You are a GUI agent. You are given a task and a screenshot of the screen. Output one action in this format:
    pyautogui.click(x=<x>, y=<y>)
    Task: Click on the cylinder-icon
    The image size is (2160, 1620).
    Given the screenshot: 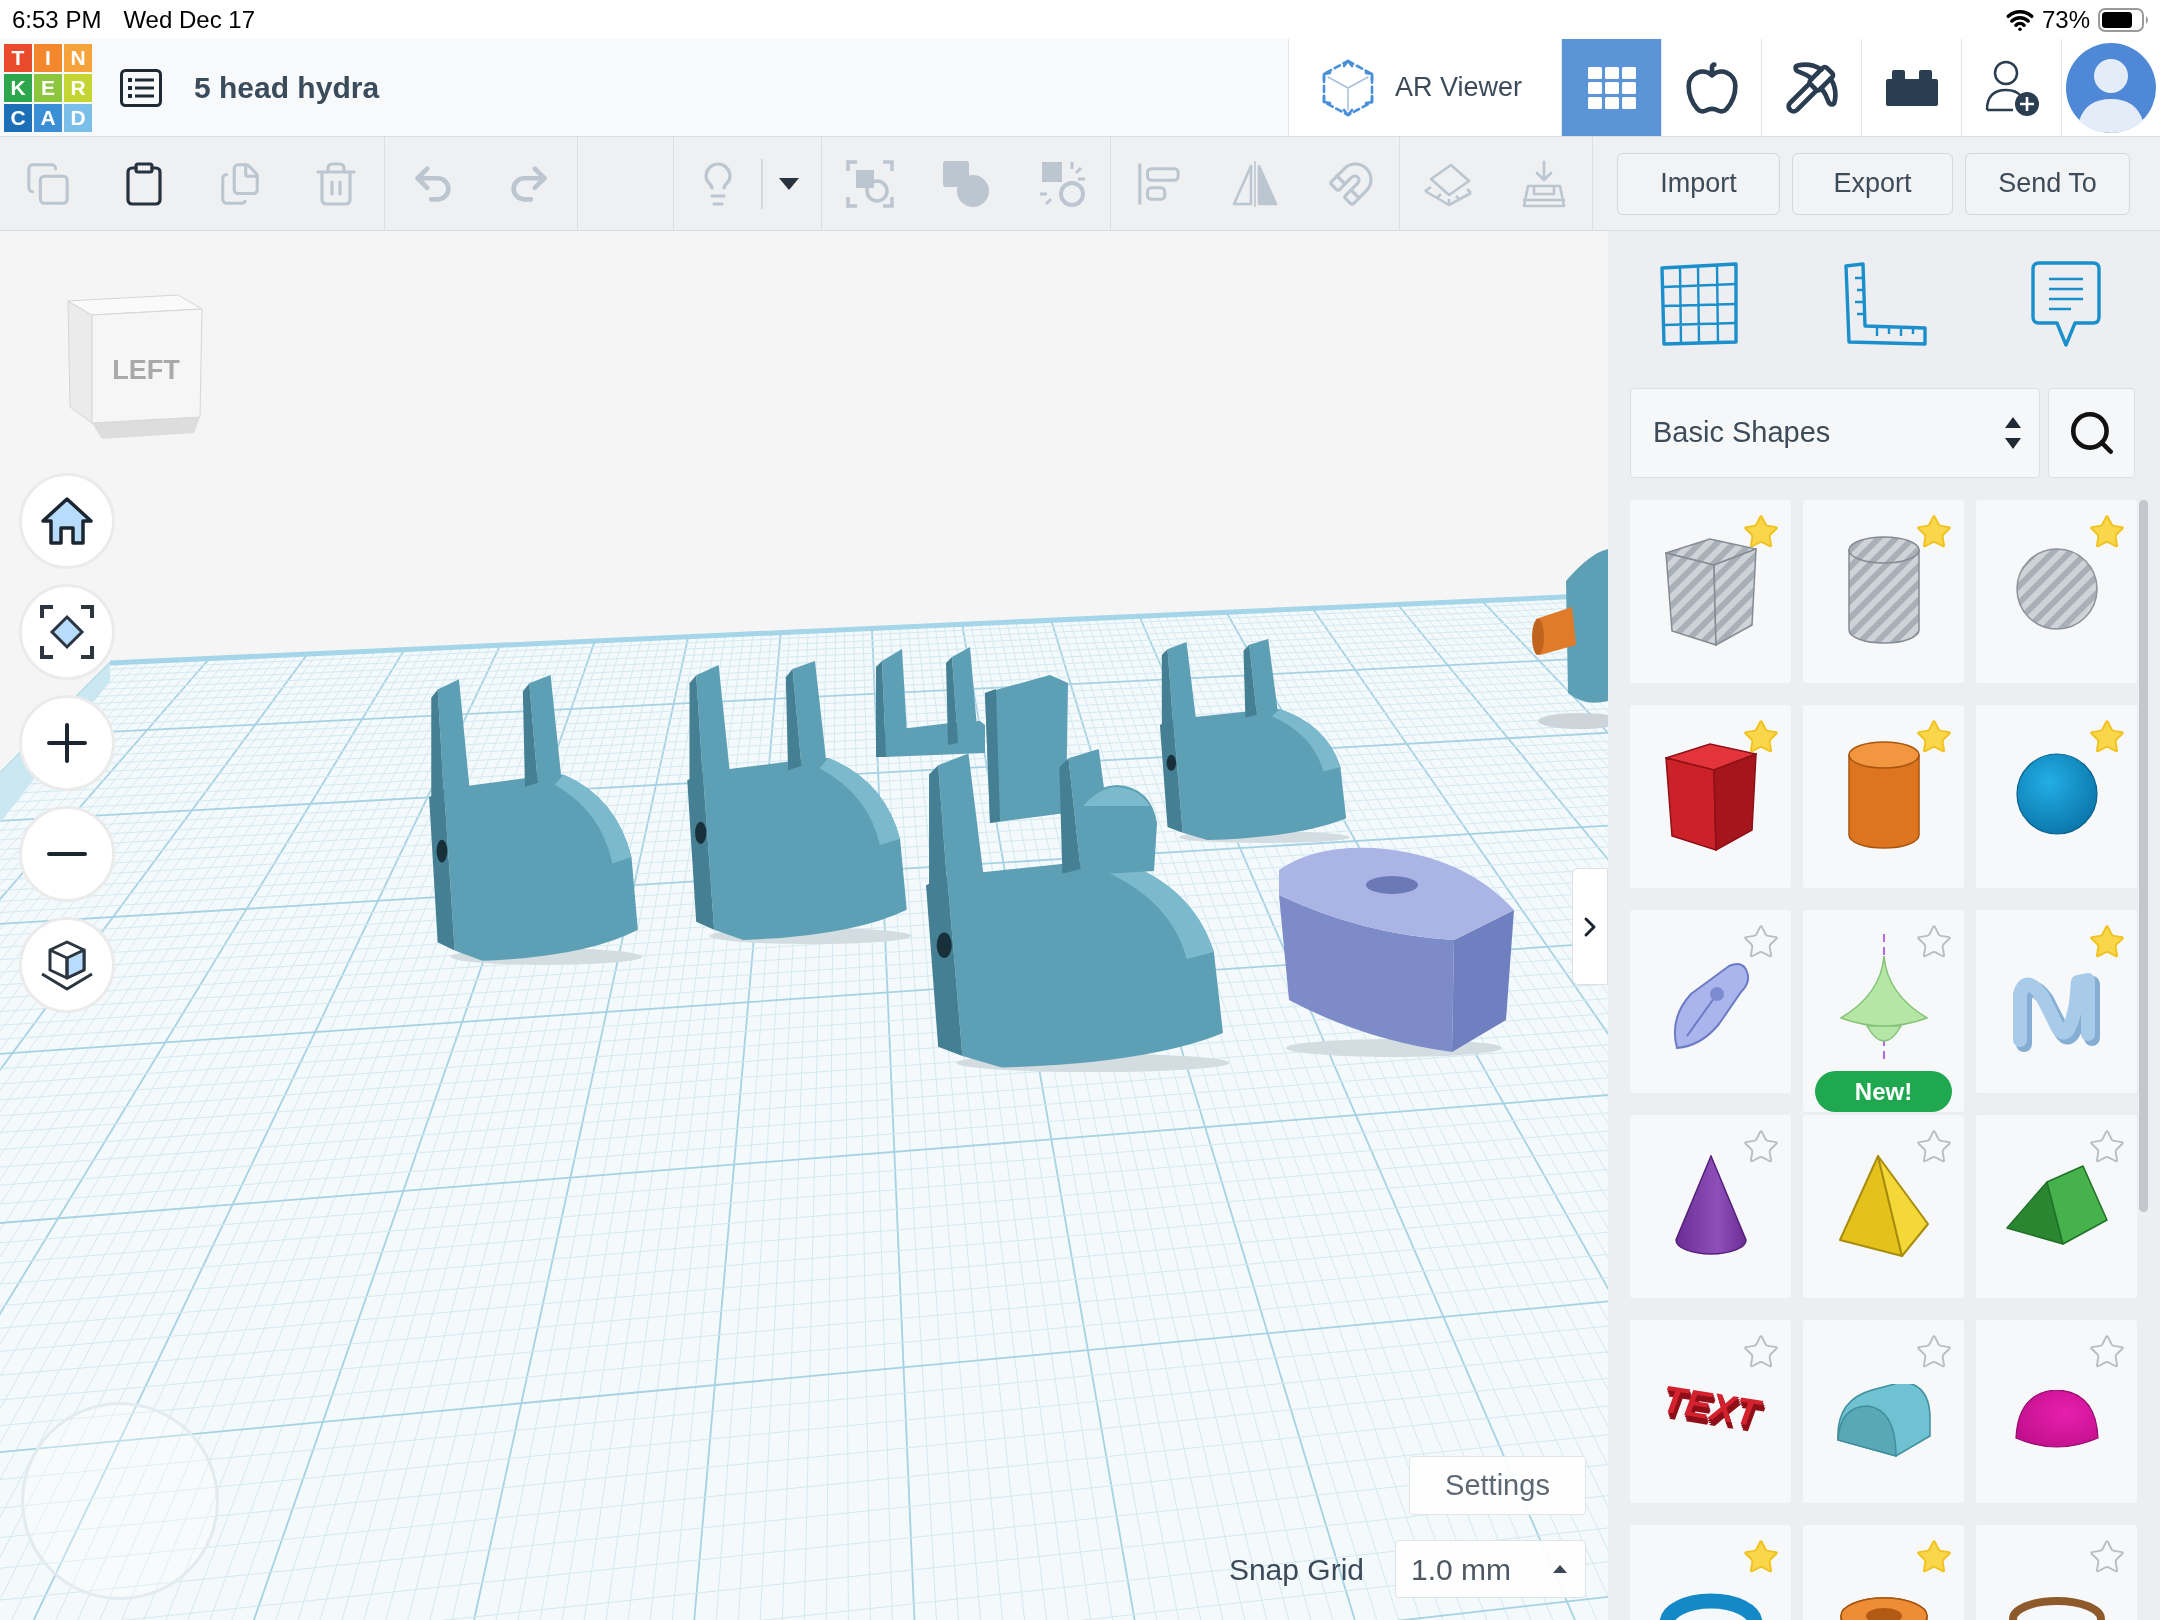 What is the action you would take?
    pyautogui.click(x=1883, y=795)
    